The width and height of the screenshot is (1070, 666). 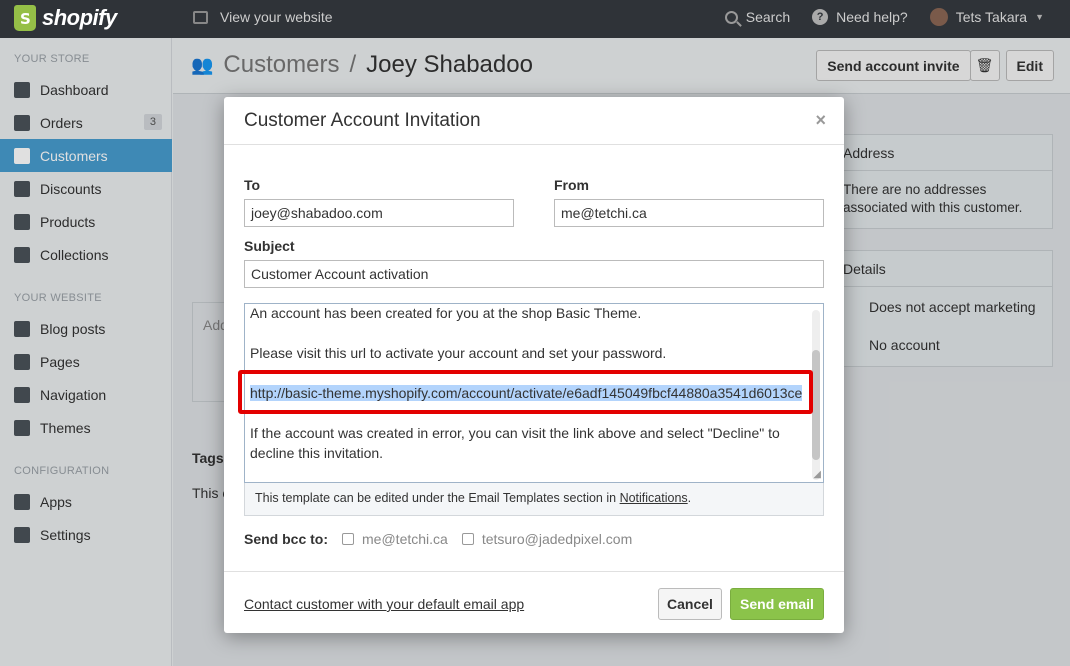 I want to click on search-icon, so click(x=731, y=17).